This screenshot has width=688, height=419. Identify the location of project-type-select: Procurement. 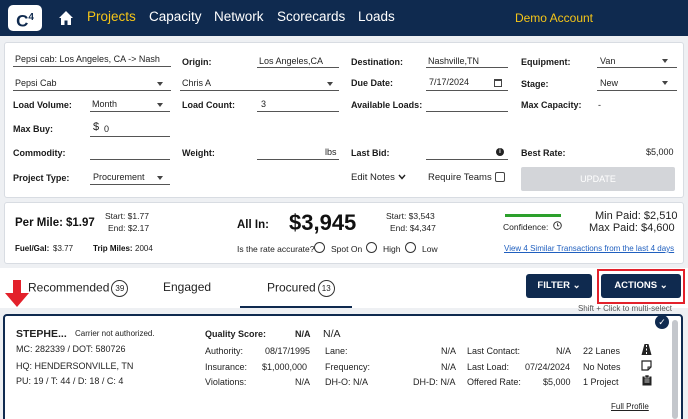
(119, 177).